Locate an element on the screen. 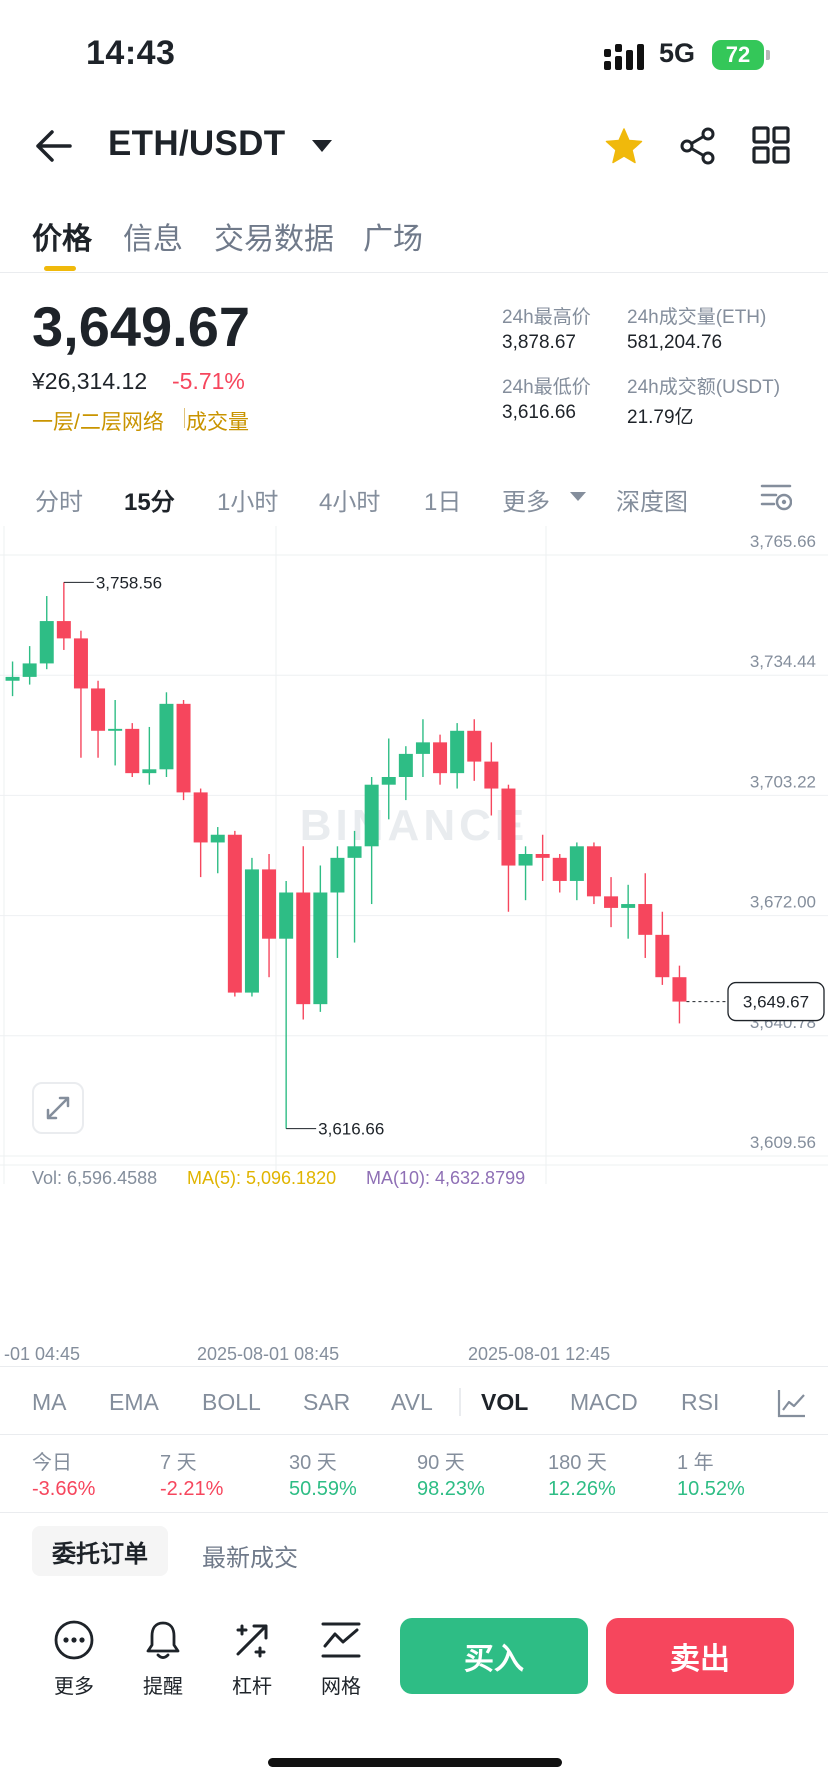  indicator-rsi: RSI is located at coordinates (700, 1402).